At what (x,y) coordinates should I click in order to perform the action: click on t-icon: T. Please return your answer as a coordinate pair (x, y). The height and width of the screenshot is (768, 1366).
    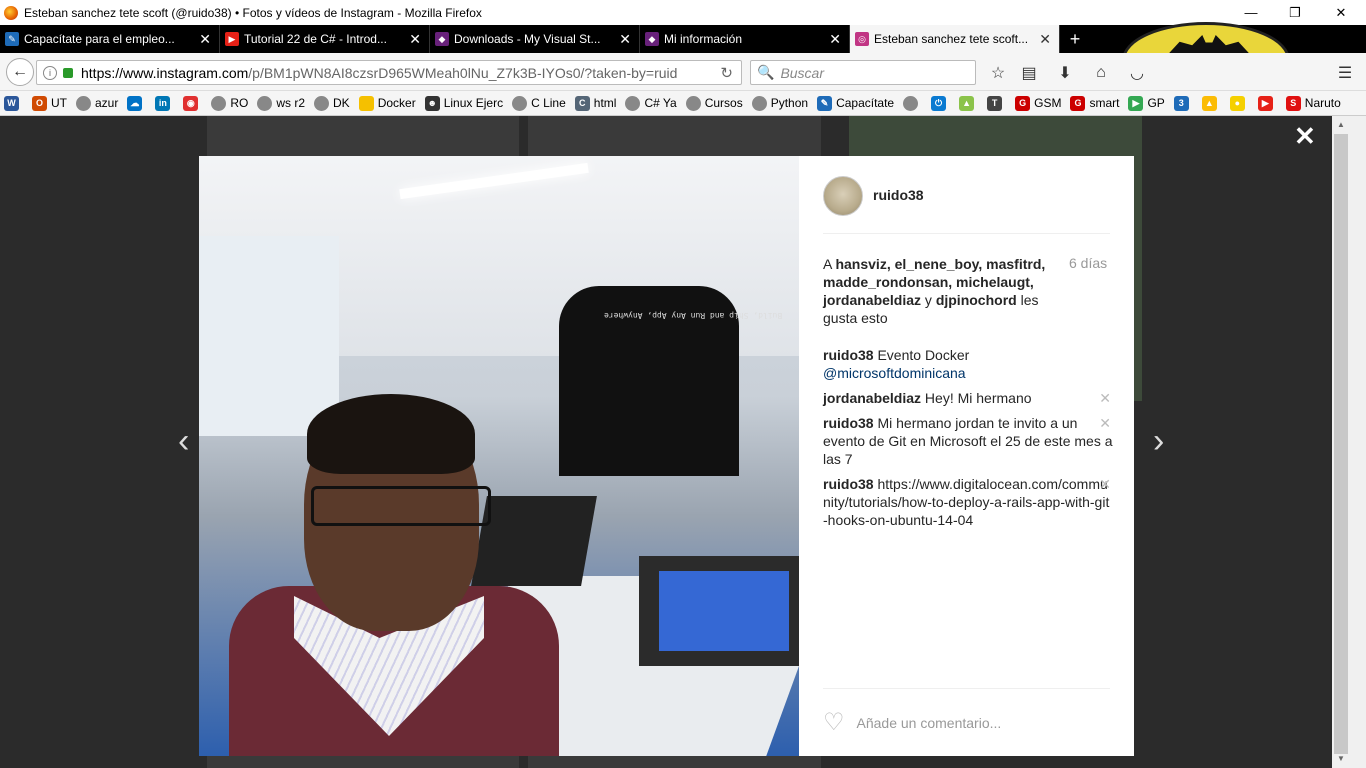
    Looking at the image, I should click on (995, 103).